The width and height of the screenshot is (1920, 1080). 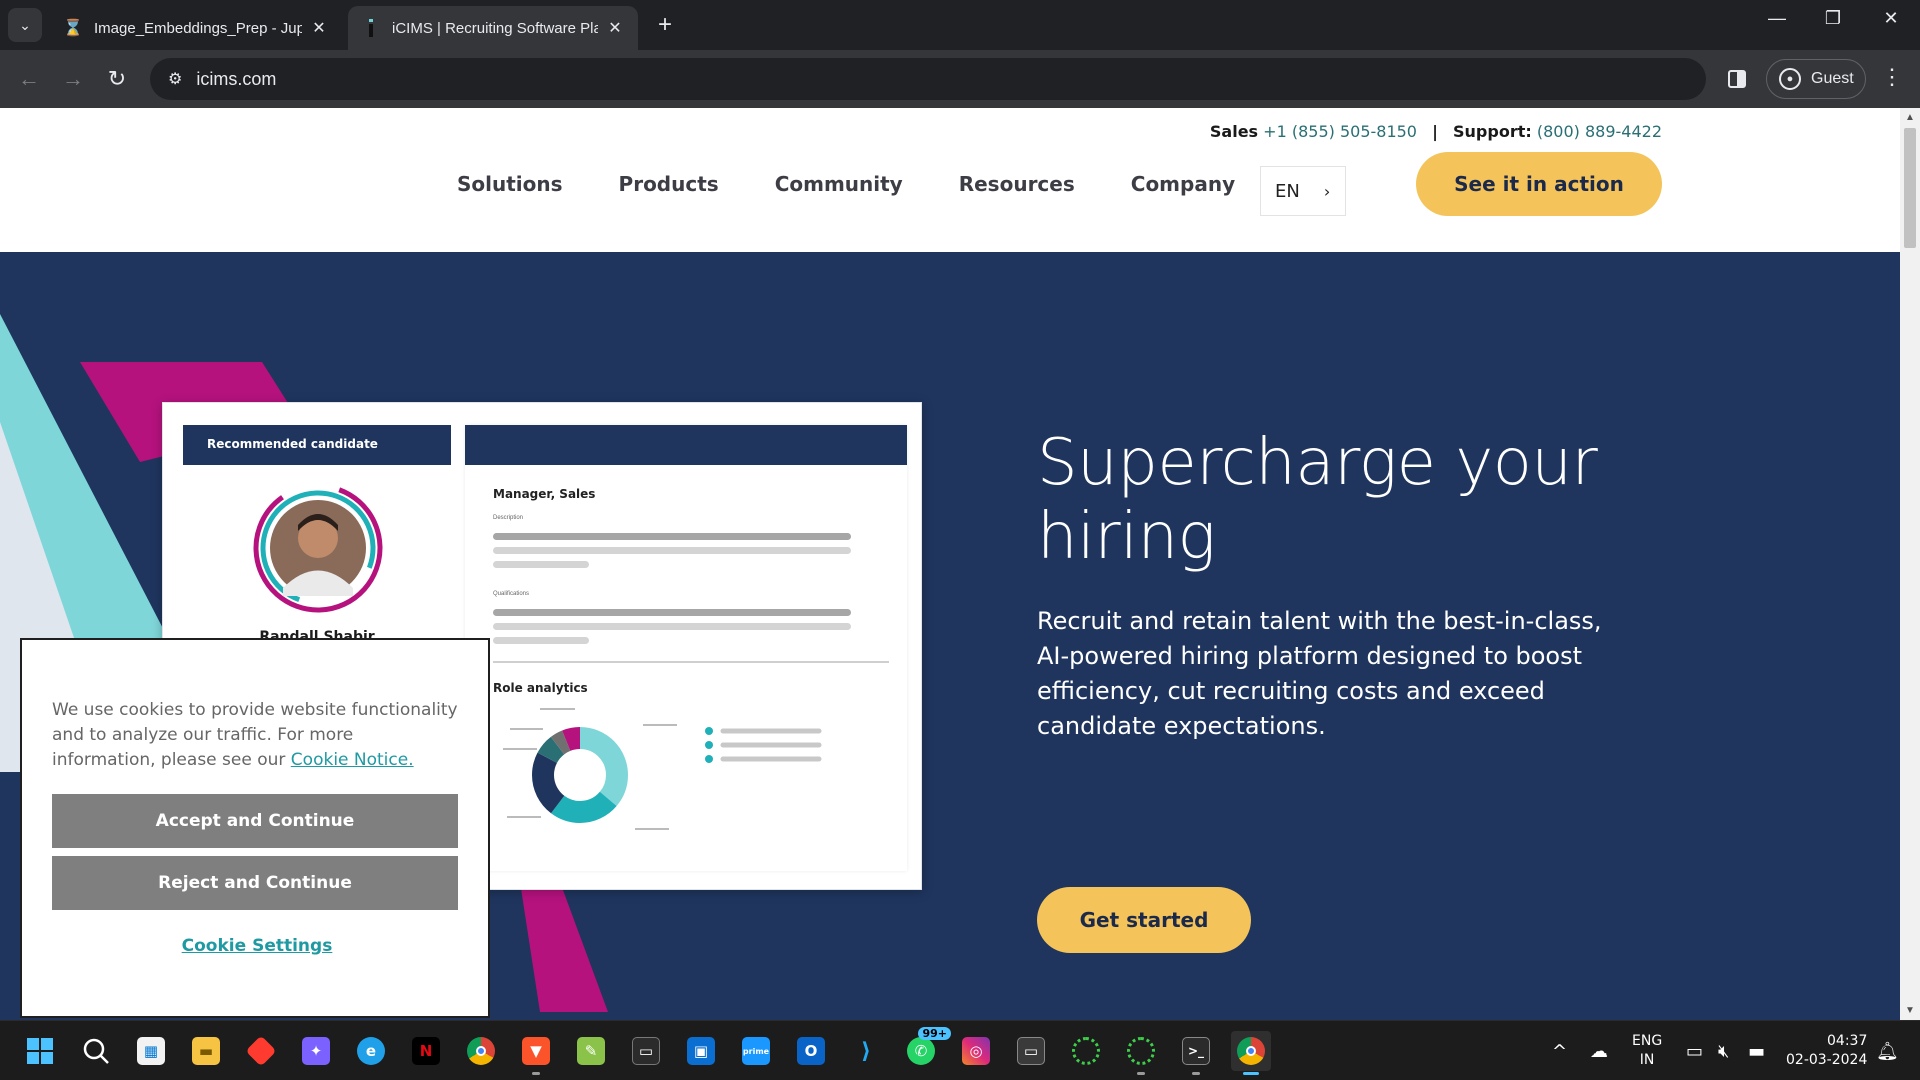 I want to click on minimize-button: —, so click(x=1777, y=18).